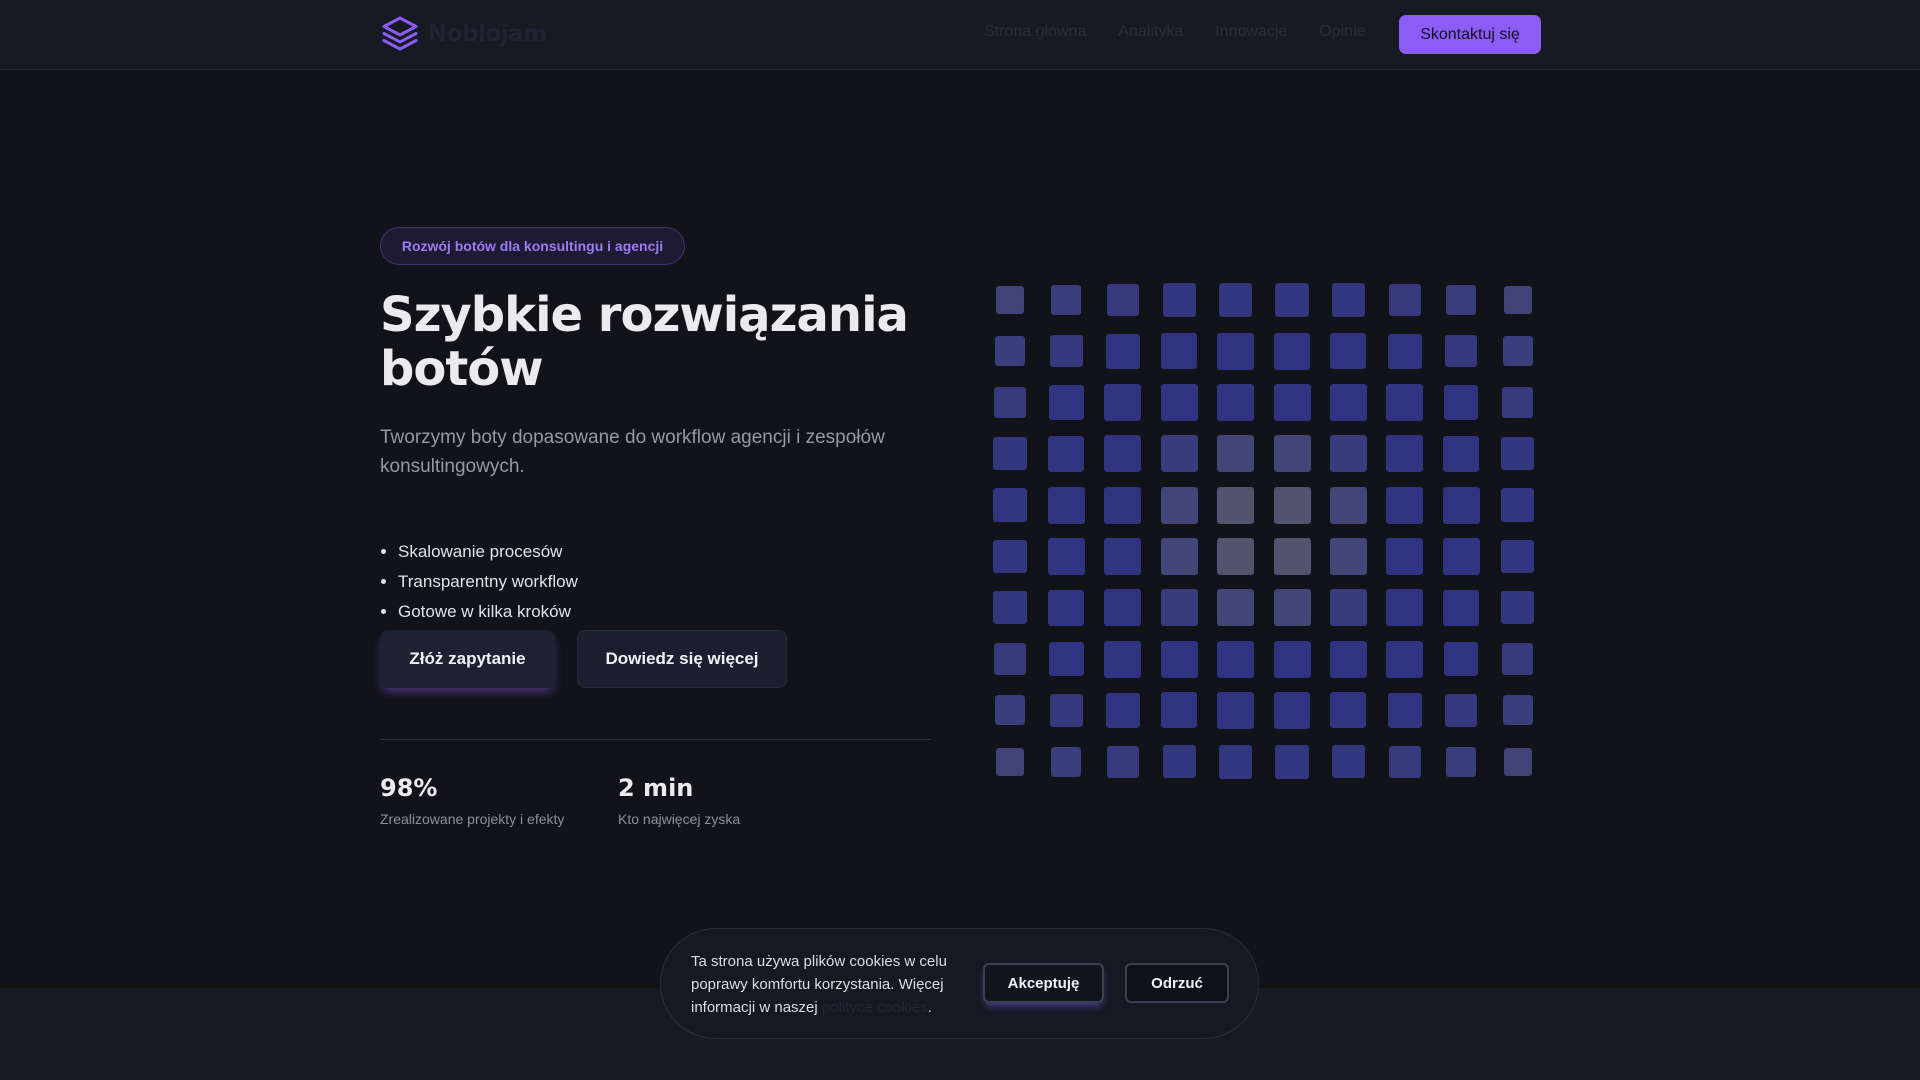 The height and width of the screenshot is (1080, 1920). I want to click on brand-logo: Noblojam, so click(463, 34).